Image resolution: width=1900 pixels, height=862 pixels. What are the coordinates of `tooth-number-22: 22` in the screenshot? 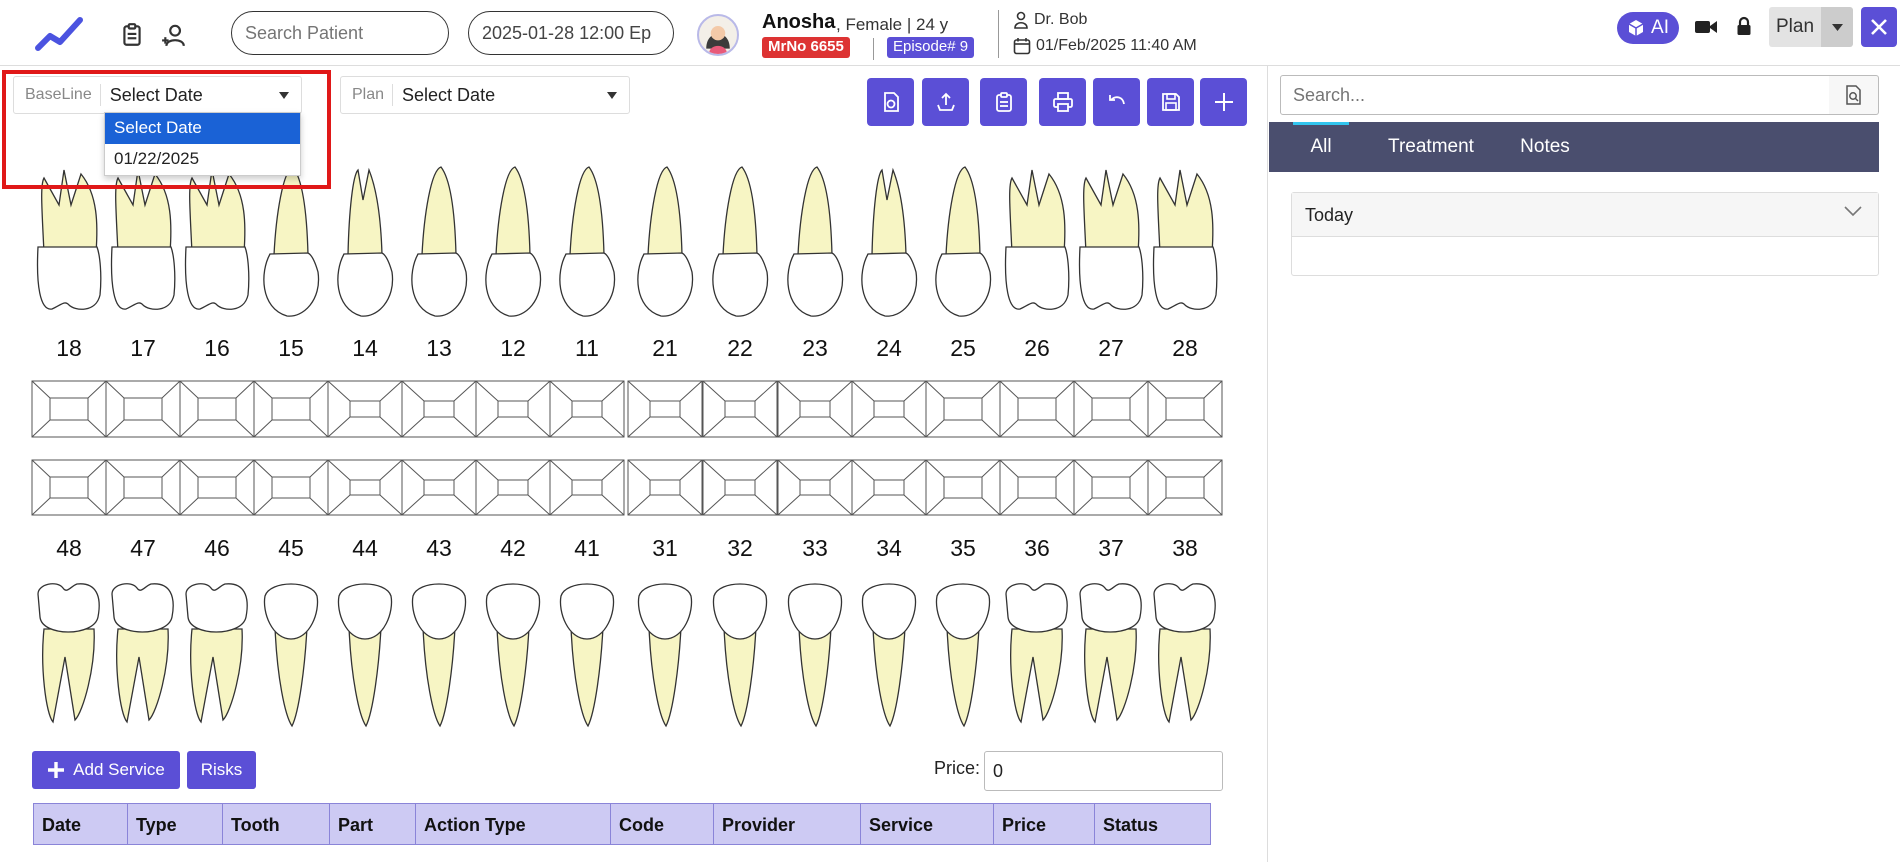 It's located at (740, 348).